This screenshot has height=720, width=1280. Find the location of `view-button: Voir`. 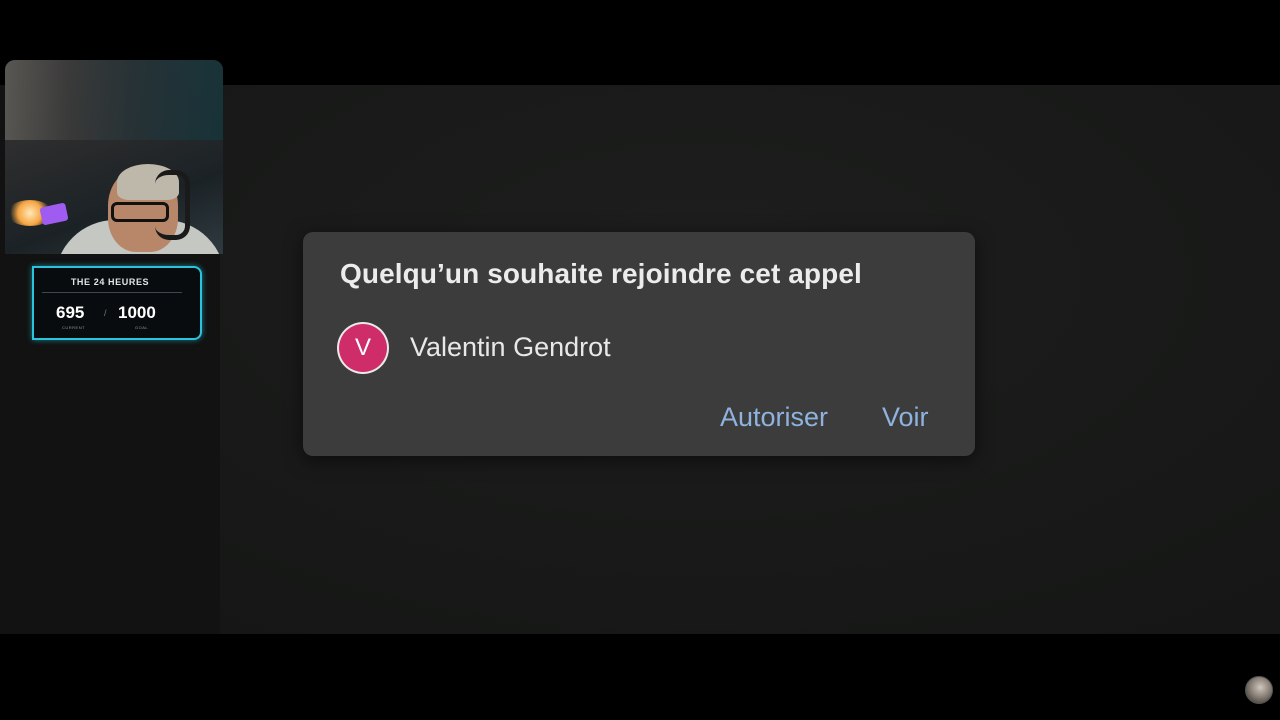

view-button: Voir is located at coordinates (905, 417).